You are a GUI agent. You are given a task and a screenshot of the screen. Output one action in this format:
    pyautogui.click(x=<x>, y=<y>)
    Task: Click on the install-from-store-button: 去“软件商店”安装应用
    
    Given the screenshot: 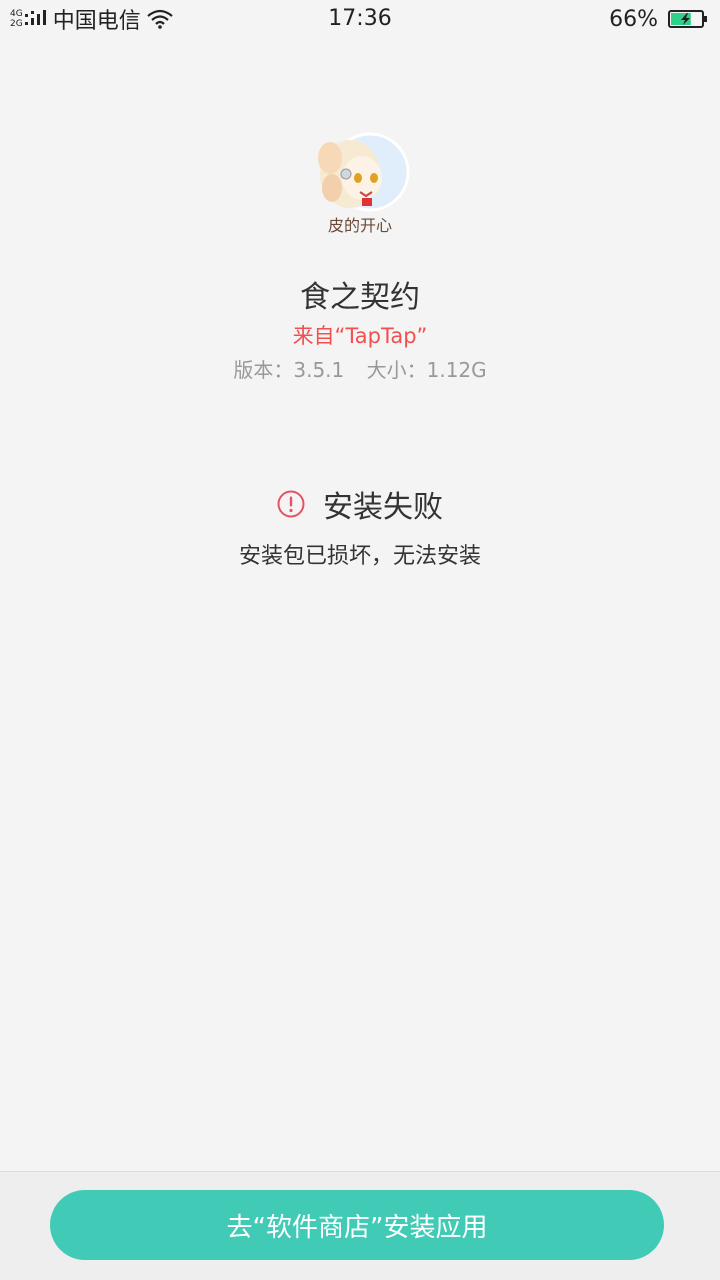 What is the action you would take?
    pyautogui.click(x=357, y=1225)
    